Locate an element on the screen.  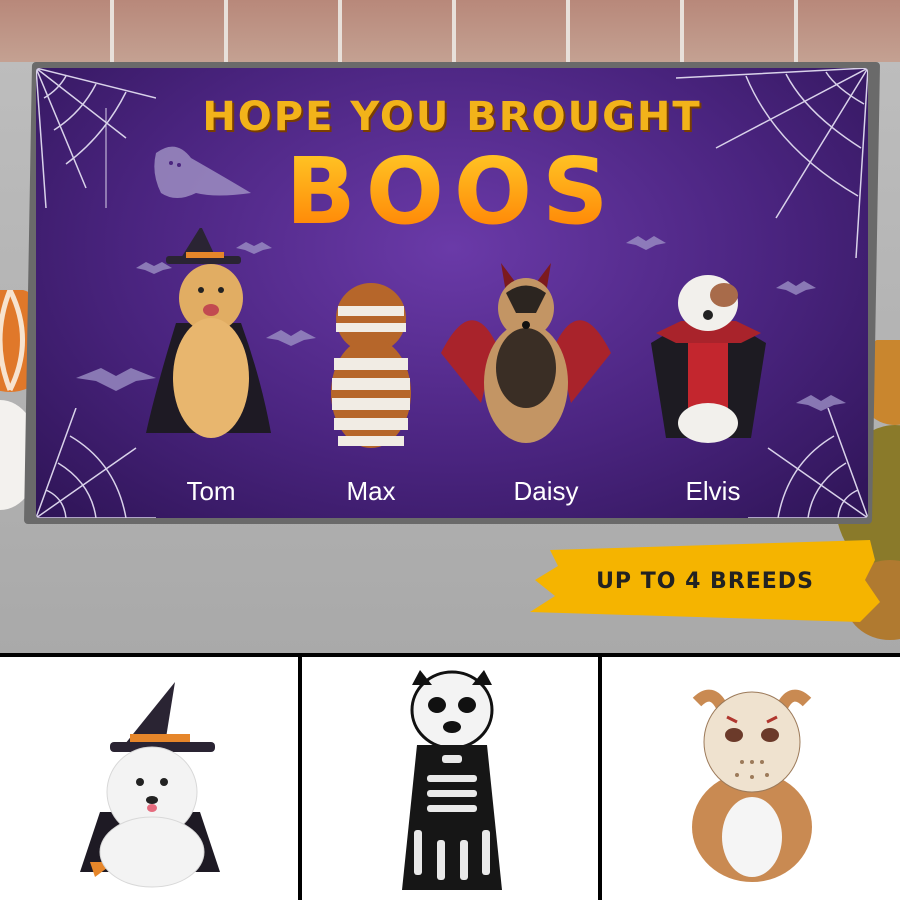
skeleton-dog-icon is located at coordinates (452, 780).